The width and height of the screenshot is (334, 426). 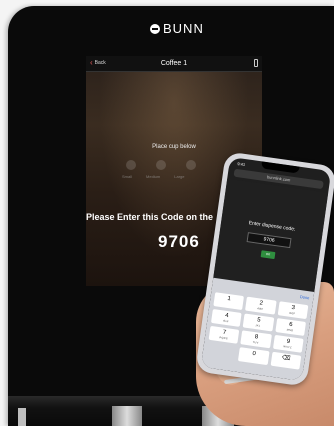 I want to click on keypad-key: 5 JKL, so click(x=258, y=322).